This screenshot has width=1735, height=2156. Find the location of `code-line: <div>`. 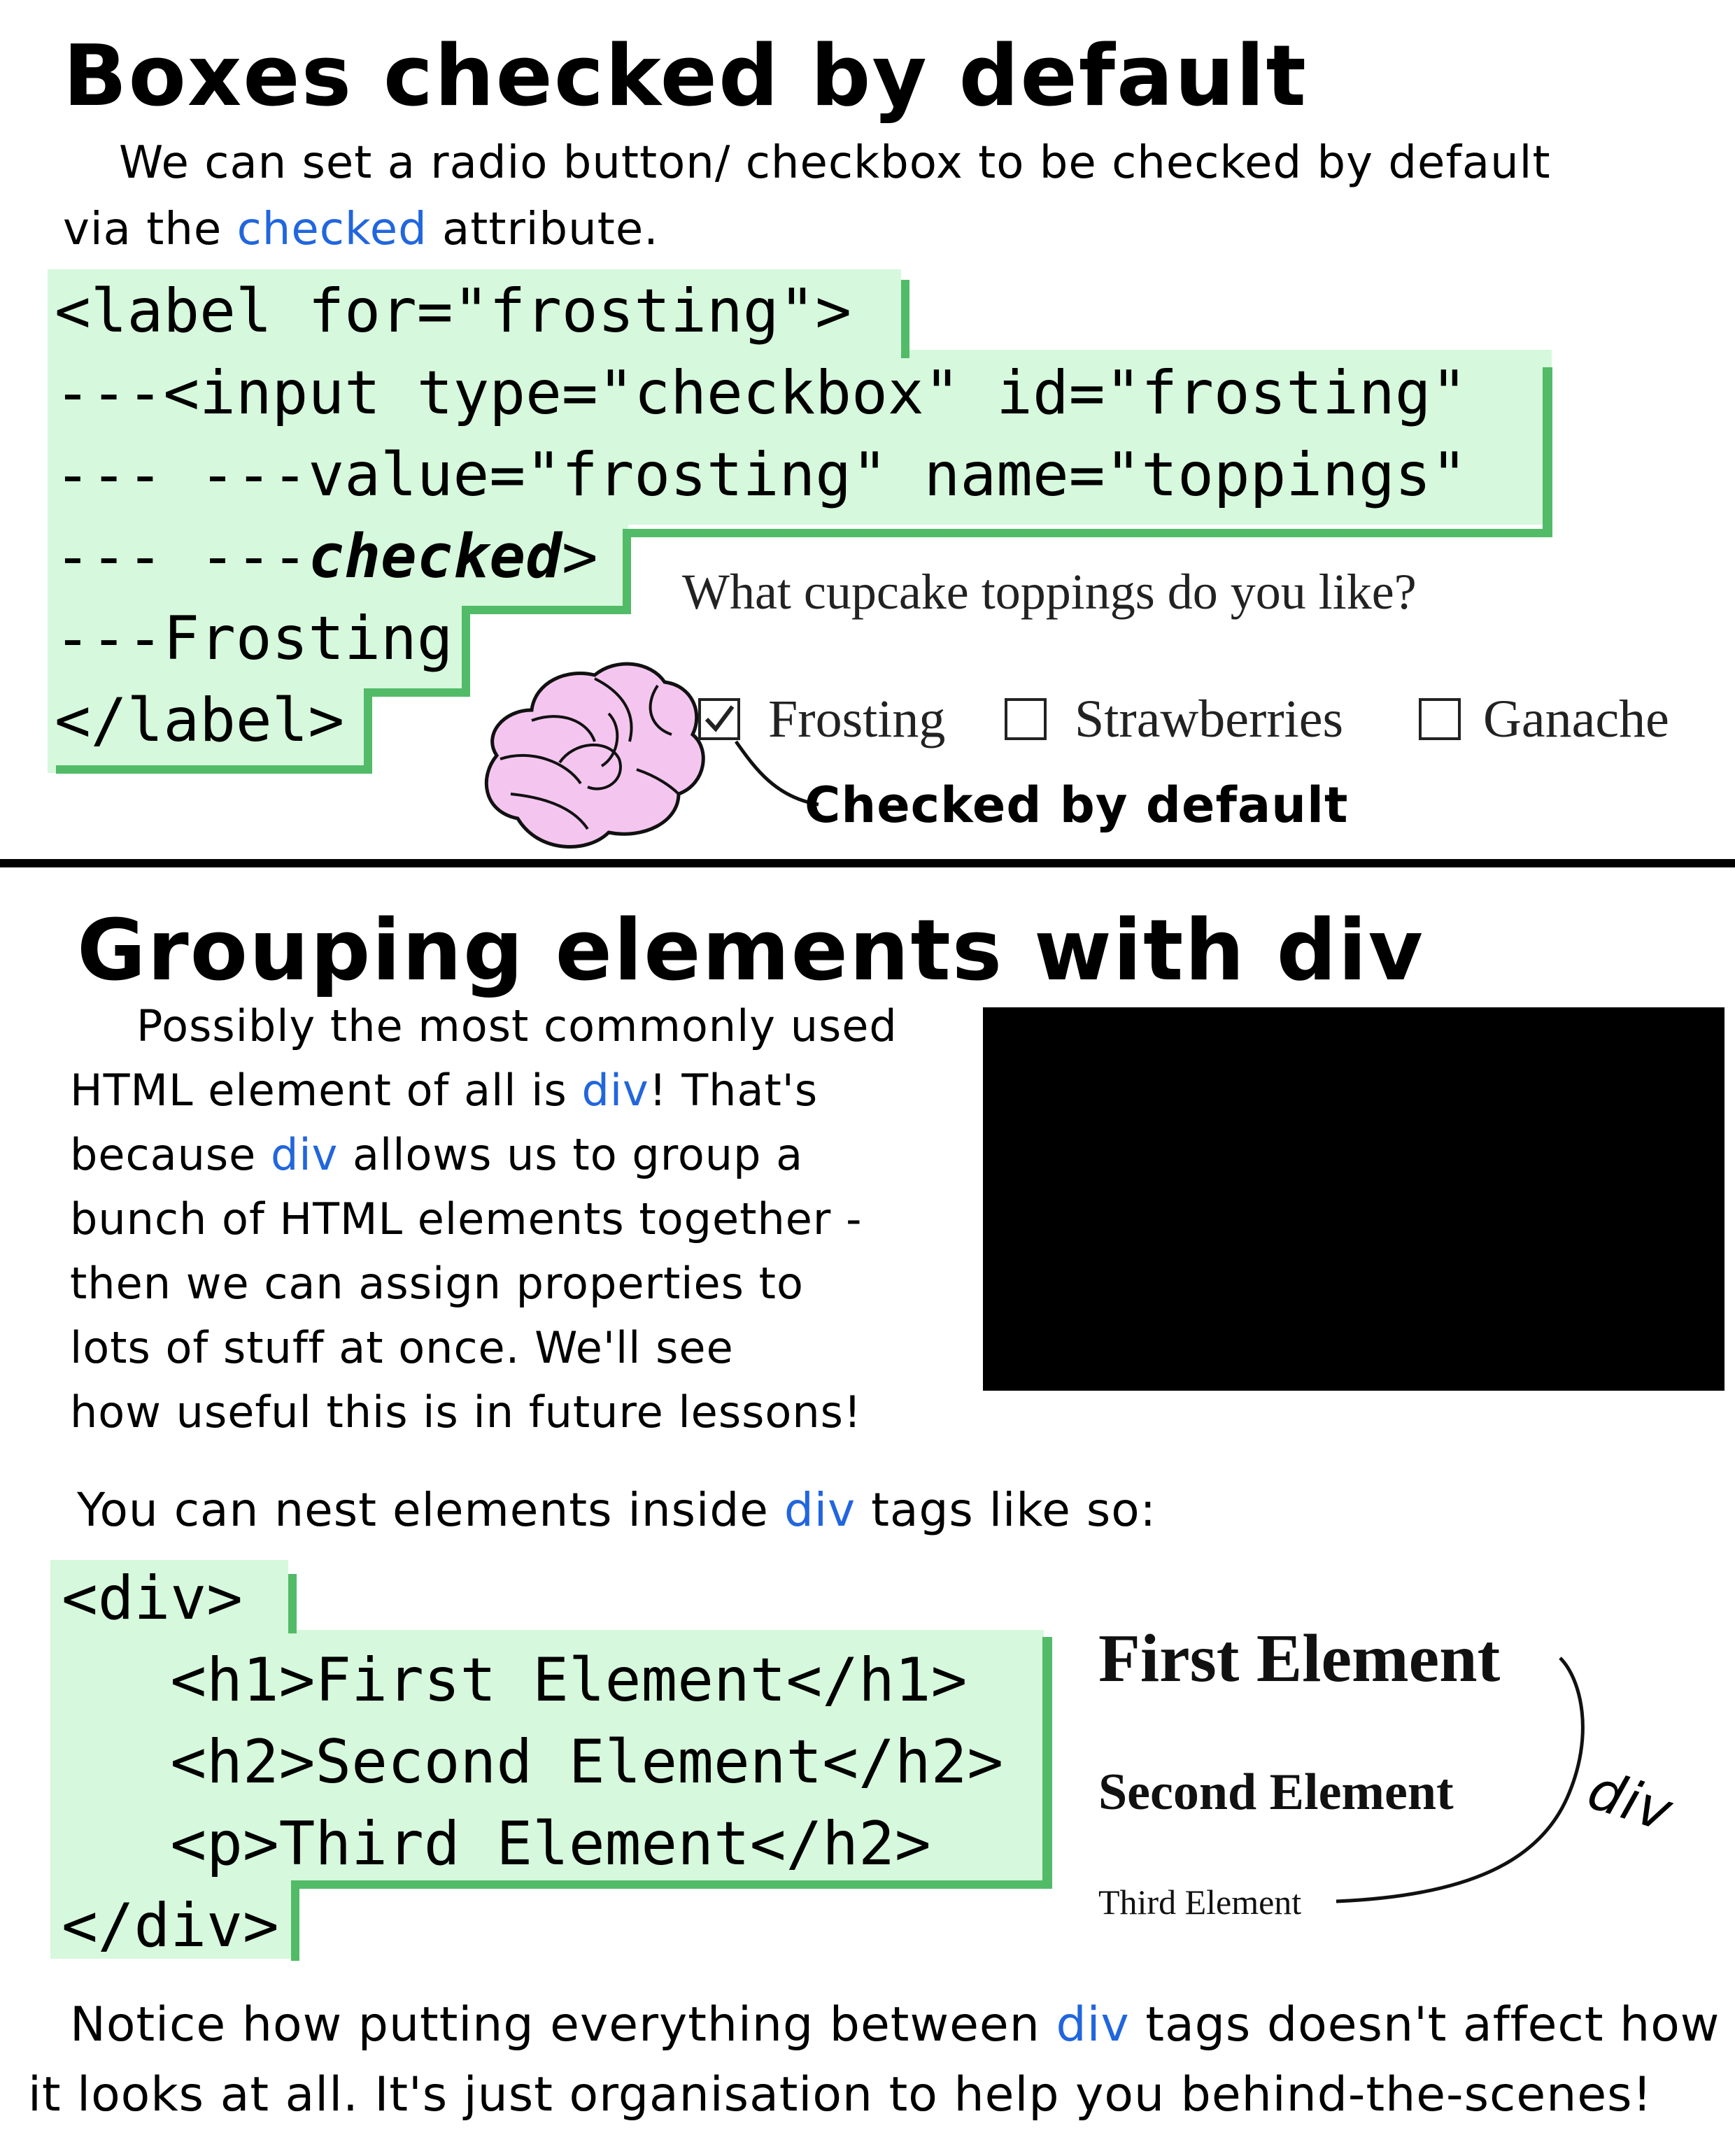

code-line: <div> is located at coordinates (152, 1598).